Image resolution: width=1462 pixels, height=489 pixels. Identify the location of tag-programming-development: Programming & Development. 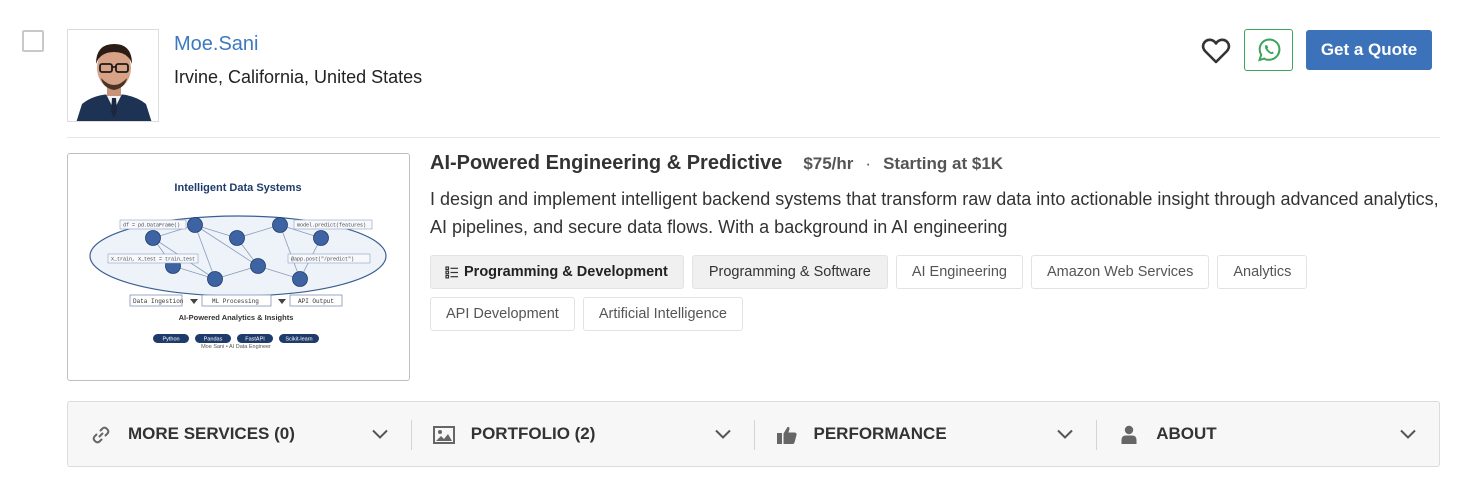
(557, 272).